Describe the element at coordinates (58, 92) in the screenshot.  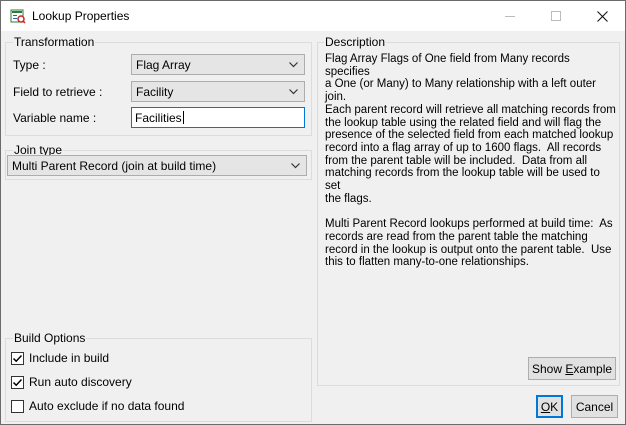
I see `field-to-retrieve-label: Field to retrieve :` at that location.